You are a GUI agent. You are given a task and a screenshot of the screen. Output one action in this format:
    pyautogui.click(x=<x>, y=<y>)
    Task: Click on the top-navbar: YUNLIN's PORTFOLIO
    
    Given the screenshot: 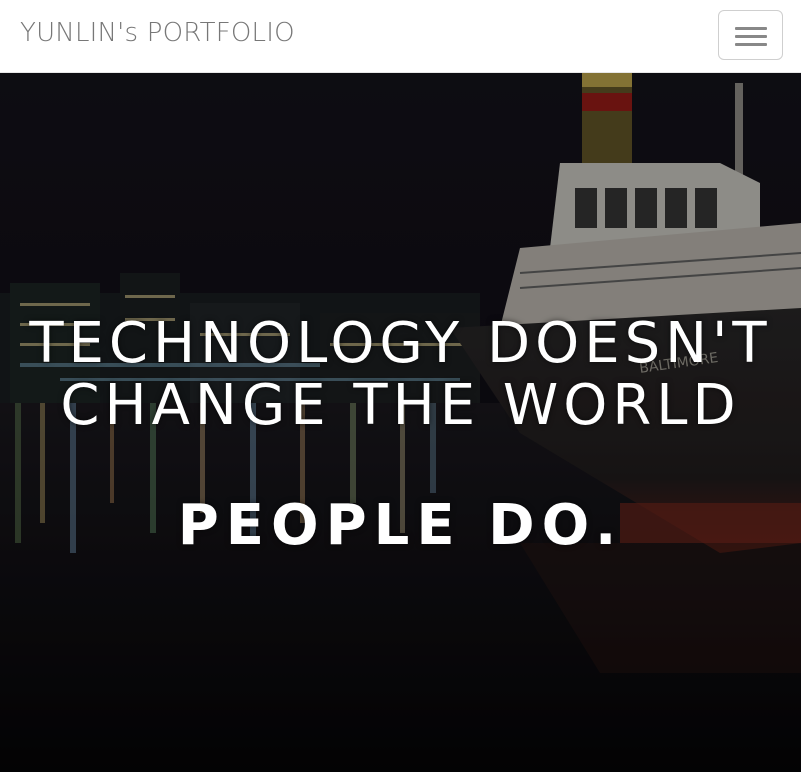 What is the action you would take?
    pyautogui.click(x=400, y=36)
    